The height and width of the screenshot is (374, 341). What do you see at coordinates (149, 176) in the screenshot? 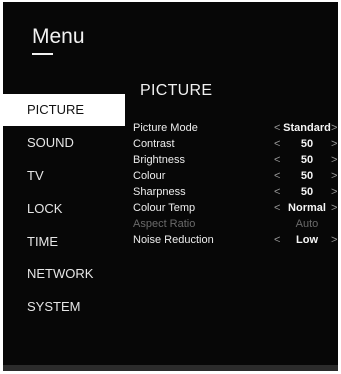
I see `setting-label: Colour` at bounding box center [149, 176].